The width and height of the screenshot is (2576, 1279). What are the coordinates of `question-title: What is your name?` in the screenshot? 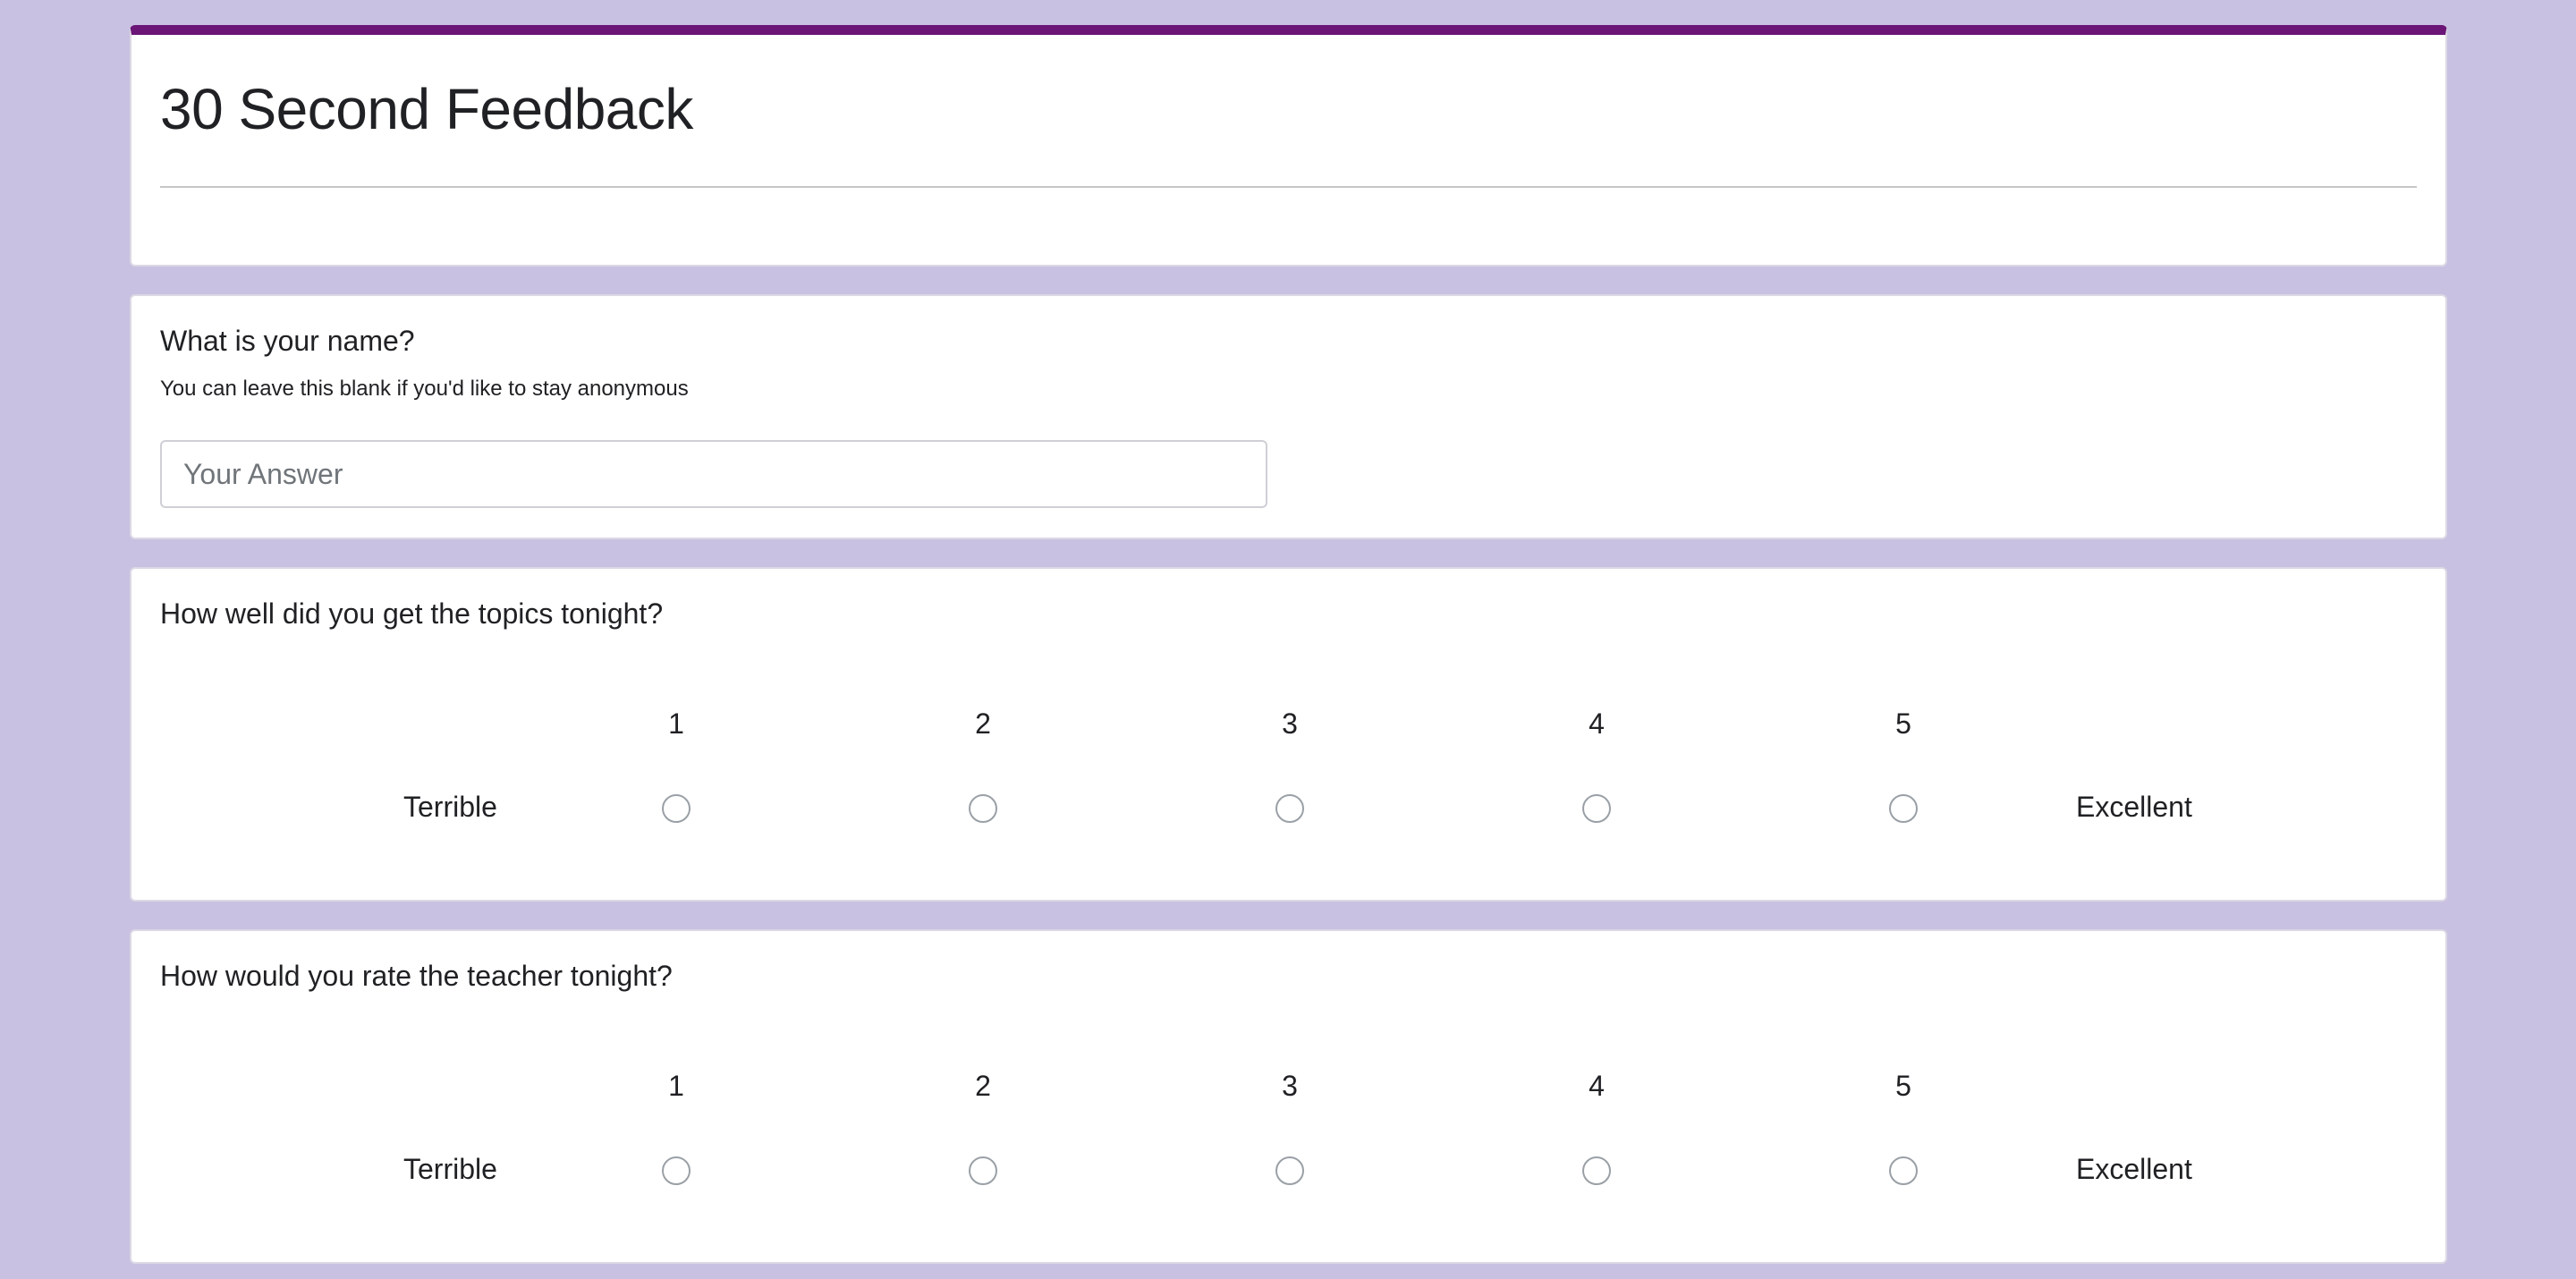 It's located at (287, 341).